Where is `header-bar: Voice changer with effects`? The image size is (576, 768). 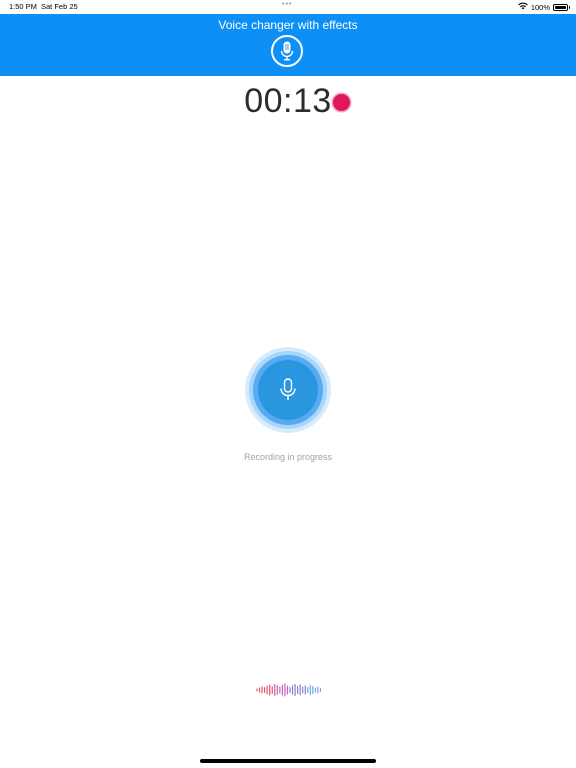
header-bar: Voice changer with effects is located at coordinates (288, 45).